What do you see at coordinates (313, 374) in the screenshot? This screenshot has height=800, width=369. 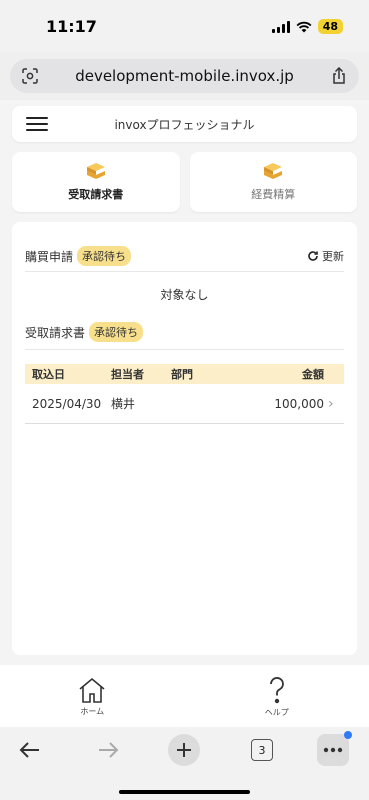 I see `col-amount: 金額` at bounding box center [313, 374].